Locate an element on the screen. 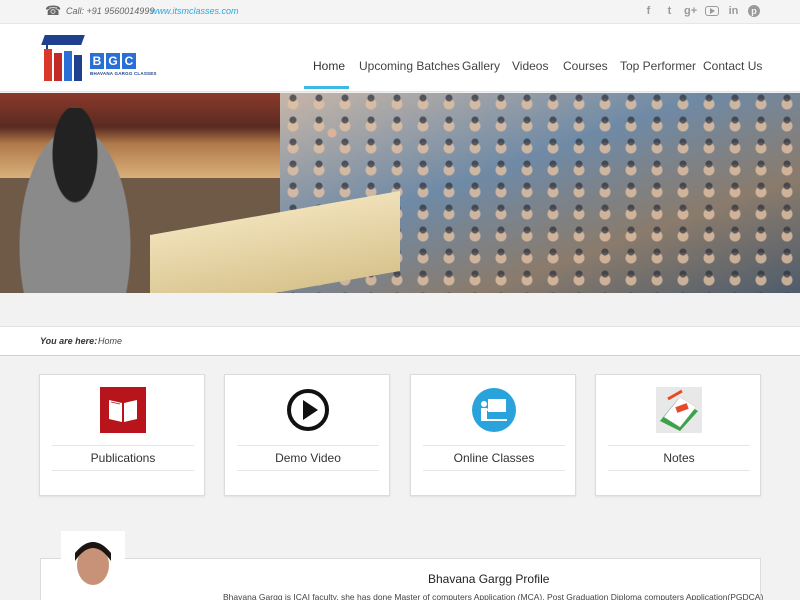 The image size is (800, 600). youtube-icon is located at coordinates (712, 11).